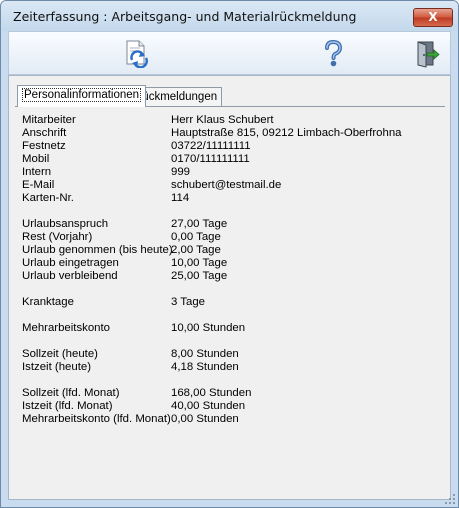 The height and width of the screenshot is (508, 459). Describe the element at coordinates (188, 302) in the screenshot. I see `info-value: 3 Tage` at that location.